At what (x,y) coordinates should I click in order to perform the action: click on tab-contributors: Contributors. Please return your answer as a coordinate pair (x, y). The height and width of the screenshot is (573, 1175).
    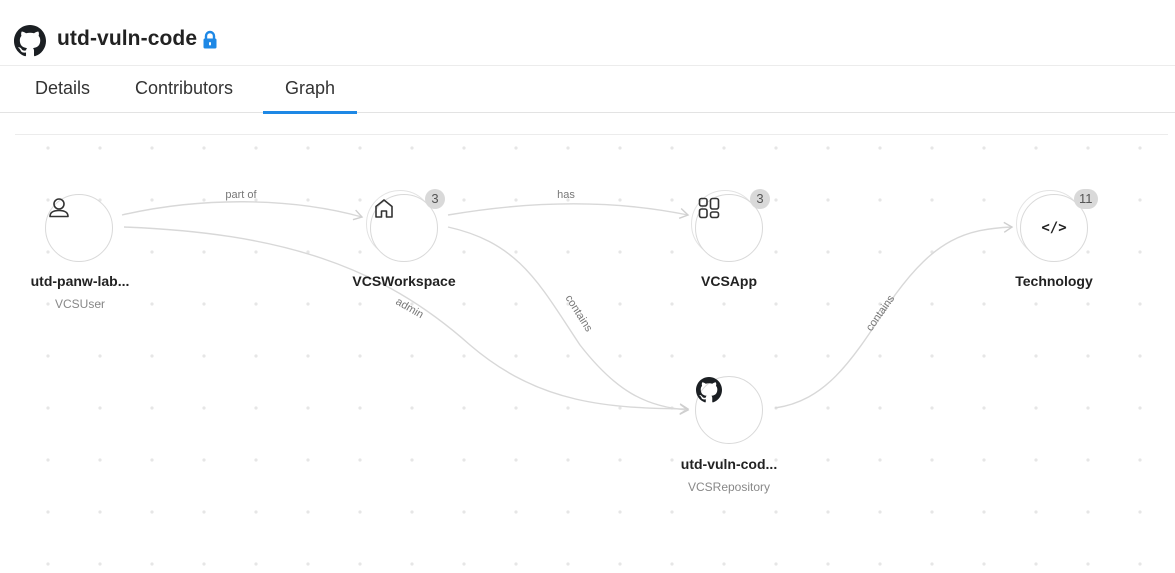
    Looking at the image, I should click on (190, 89).